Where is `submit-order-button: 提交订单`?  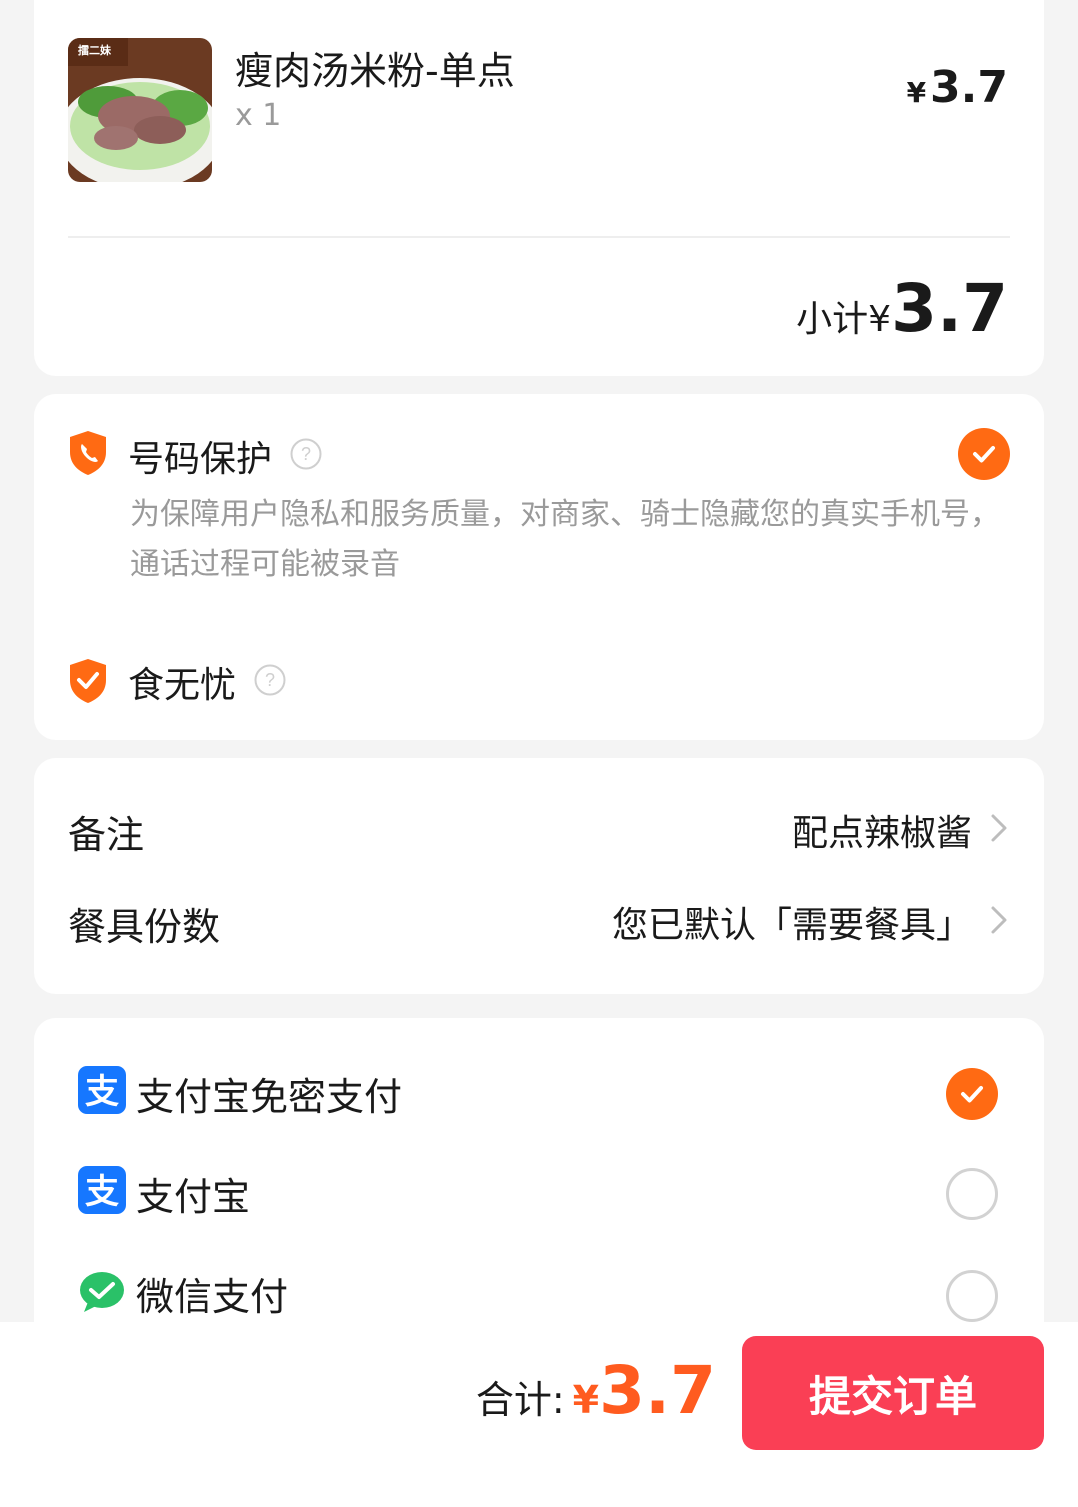
submit-order-button: 提交订单 is located at coordinates (893, 1393).